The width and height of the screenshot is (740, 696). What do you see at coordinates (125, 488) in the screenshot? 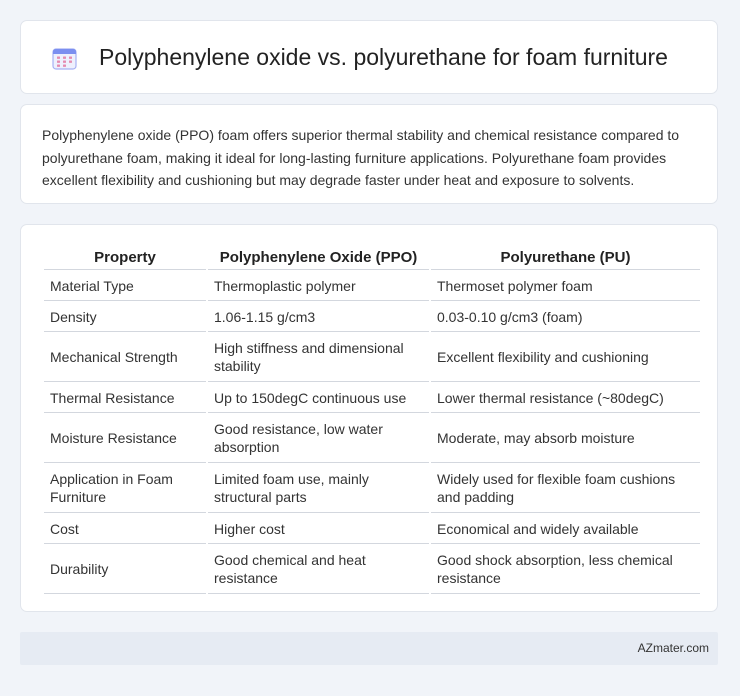
I see `property-cell: Application in Foam Furniture` at bounding box center [125, 488].